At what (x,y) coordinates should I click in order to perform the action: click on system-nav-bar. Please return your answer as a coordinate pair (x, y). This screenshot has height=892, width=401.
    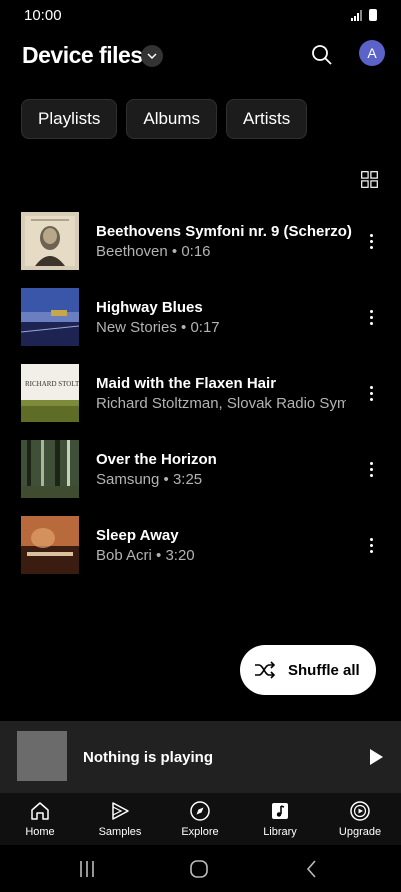
    Looking at the image, I should click on (200, 868).